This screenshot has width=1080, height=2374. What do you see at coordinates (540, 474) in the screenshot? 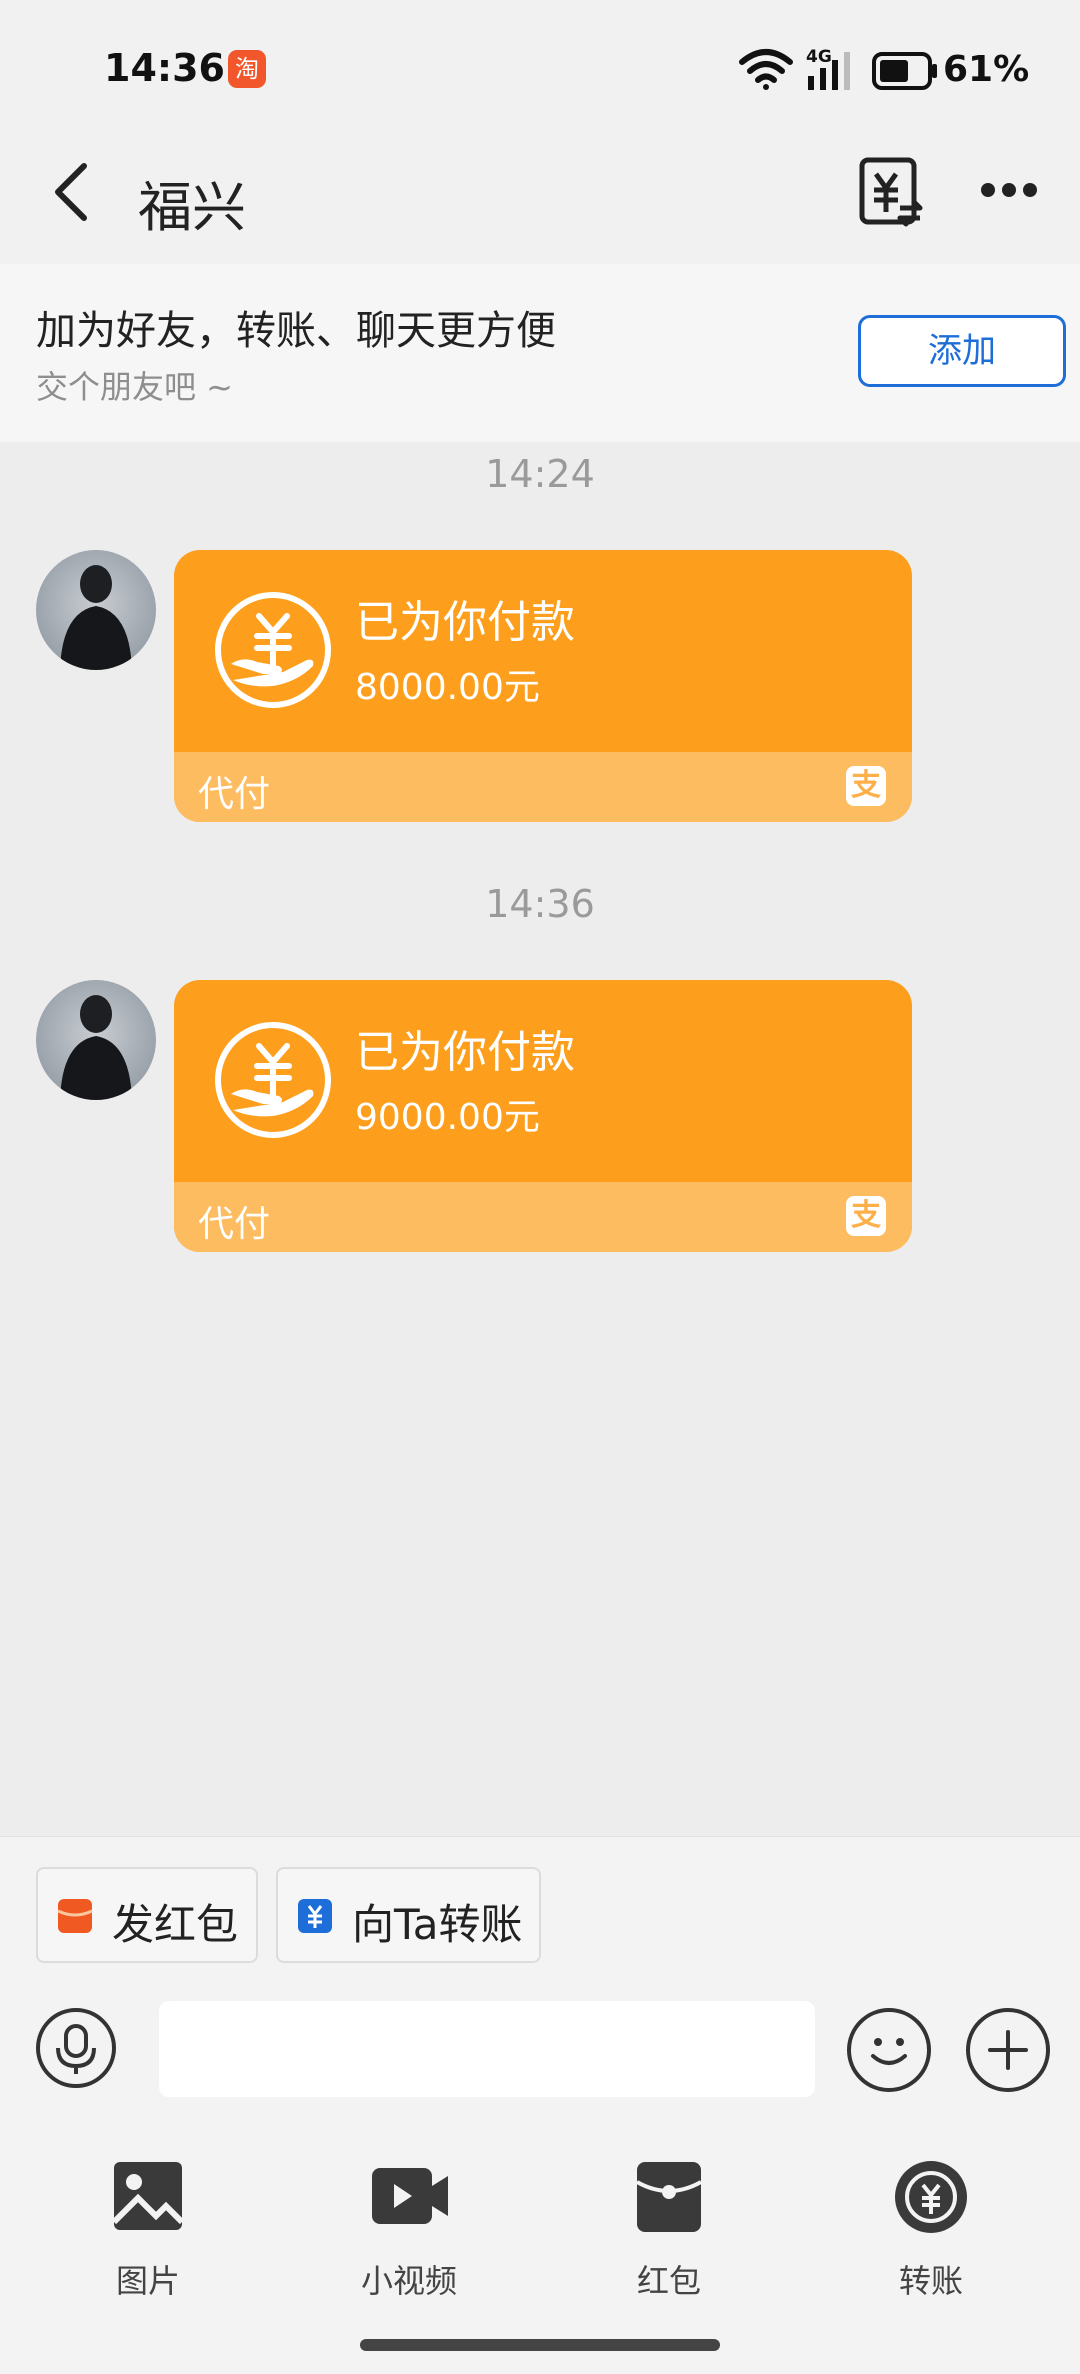
I see `message-timestamp: 14:24` at bounding box center [540, 474].